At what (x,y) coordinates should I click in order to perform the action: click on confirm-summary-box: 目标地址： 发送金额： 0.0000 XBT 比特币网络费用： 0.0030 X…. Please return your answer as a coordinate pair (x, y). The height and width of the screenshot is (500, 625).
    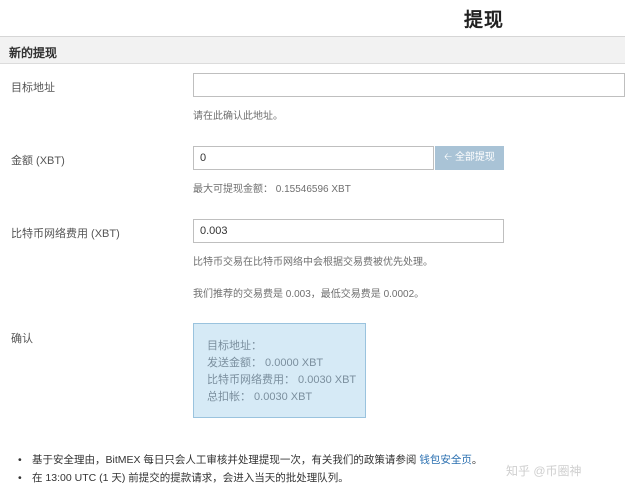
    Looking at the image, I should click on (279, 370).